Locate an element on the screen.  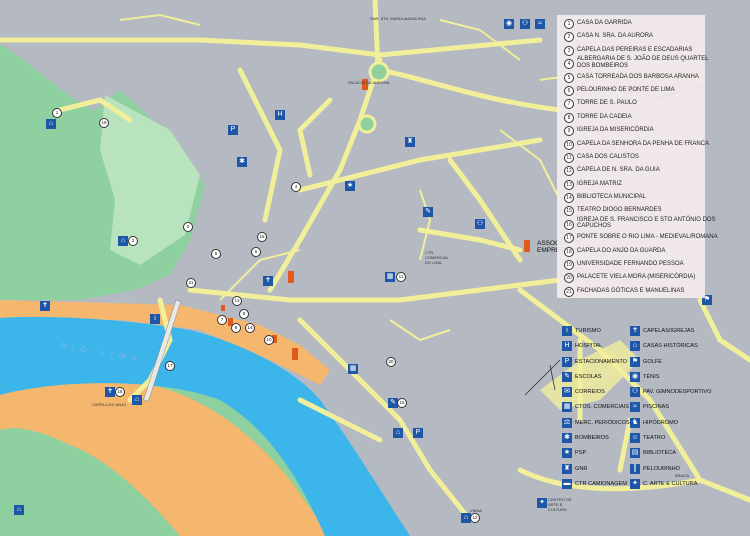
map-marker-13: 13 is located at coordinates (237, 301).